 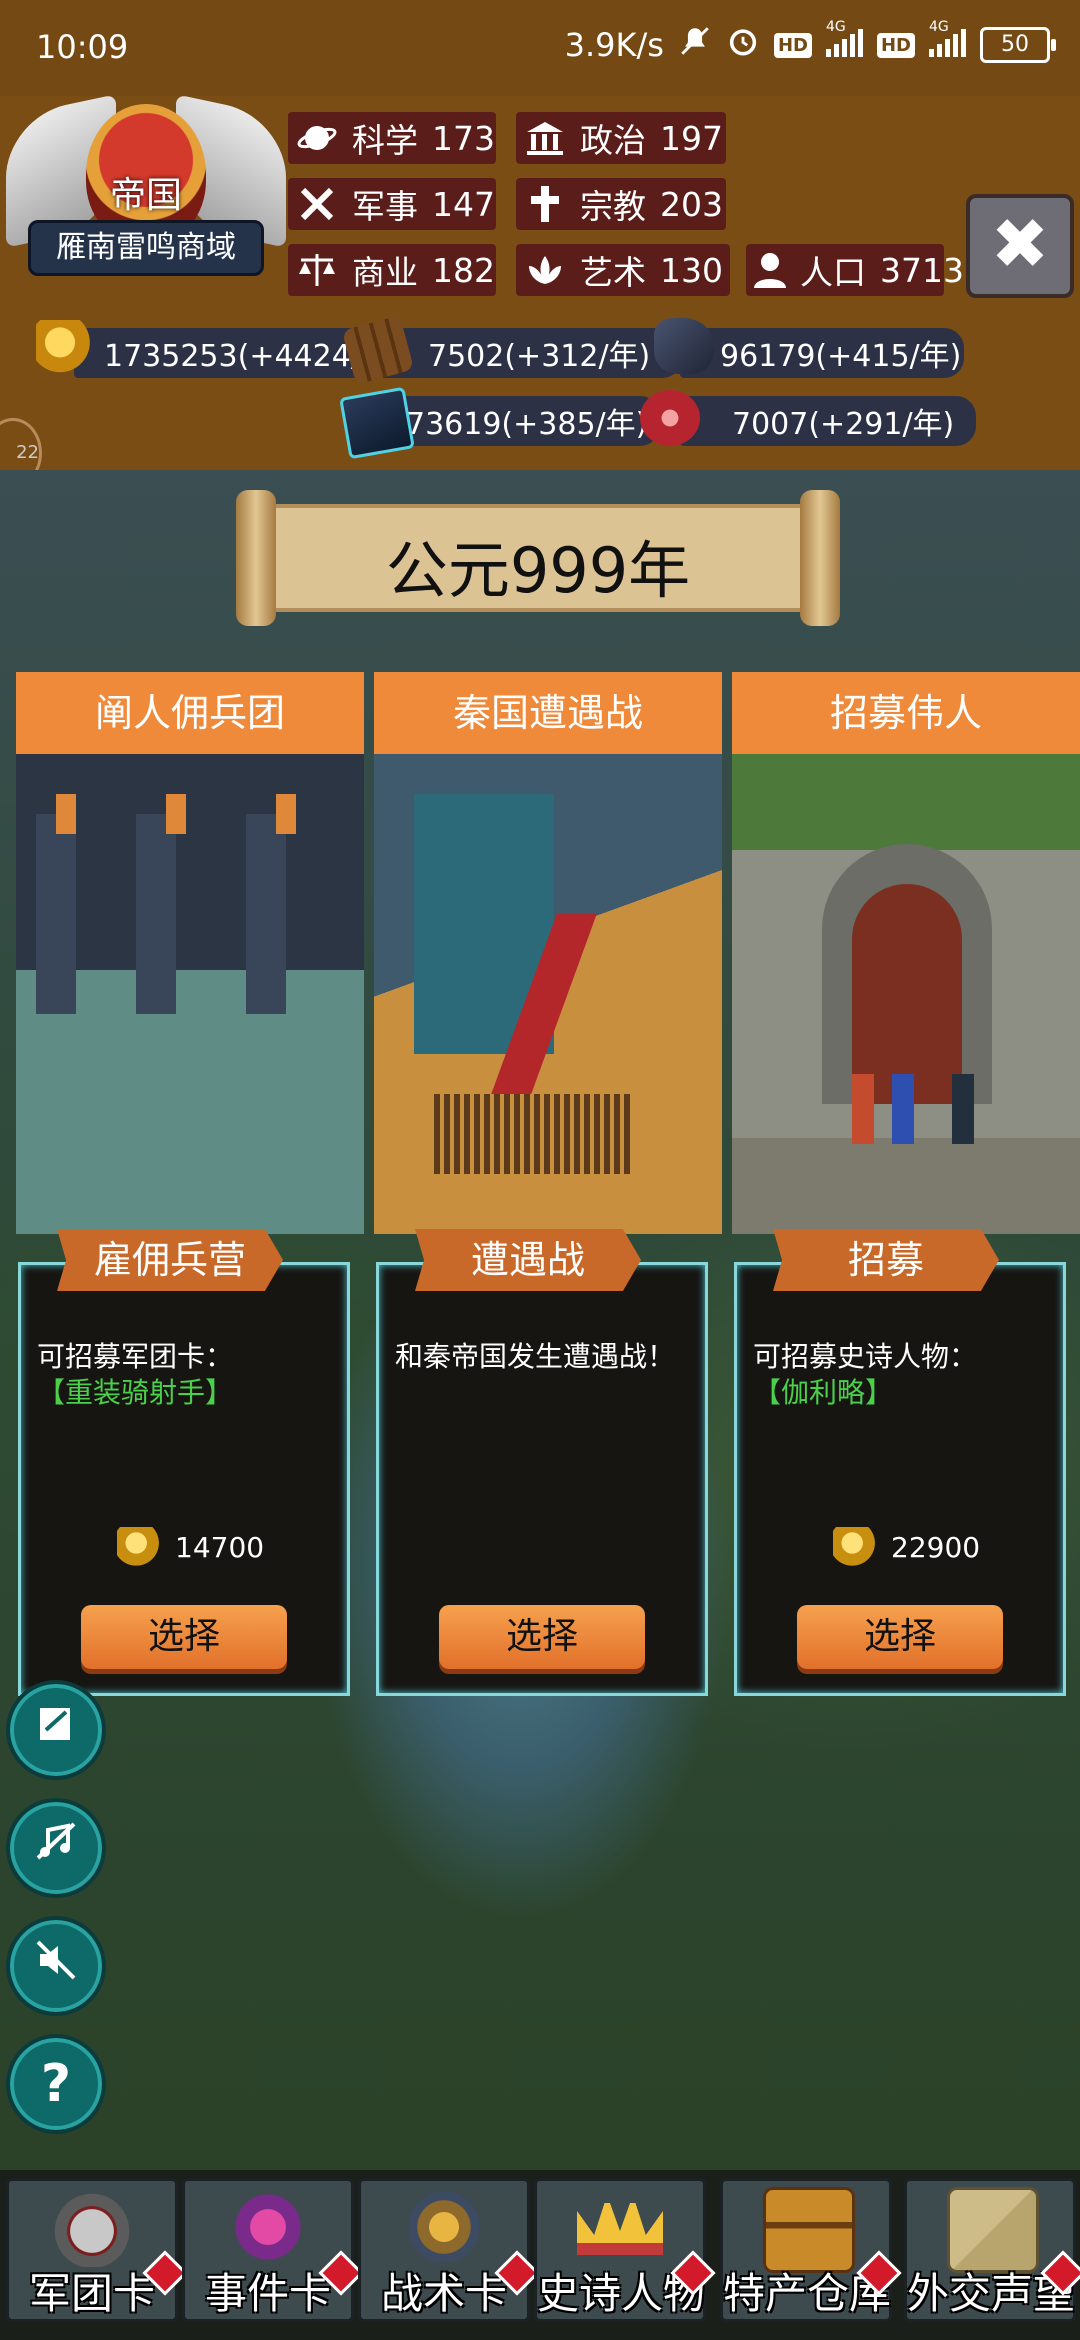 I want to click on helmet-icon, so click(x=92, y=2227).